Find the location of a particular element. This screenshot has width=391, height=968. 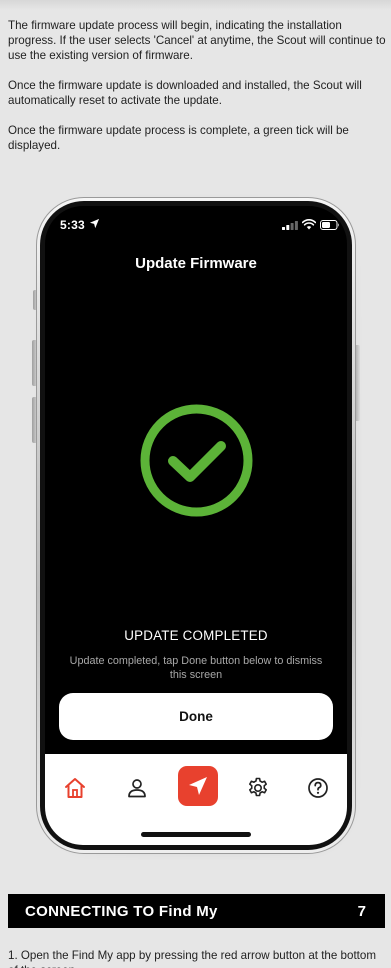

tab-profile is located at coordinates (137, 788).